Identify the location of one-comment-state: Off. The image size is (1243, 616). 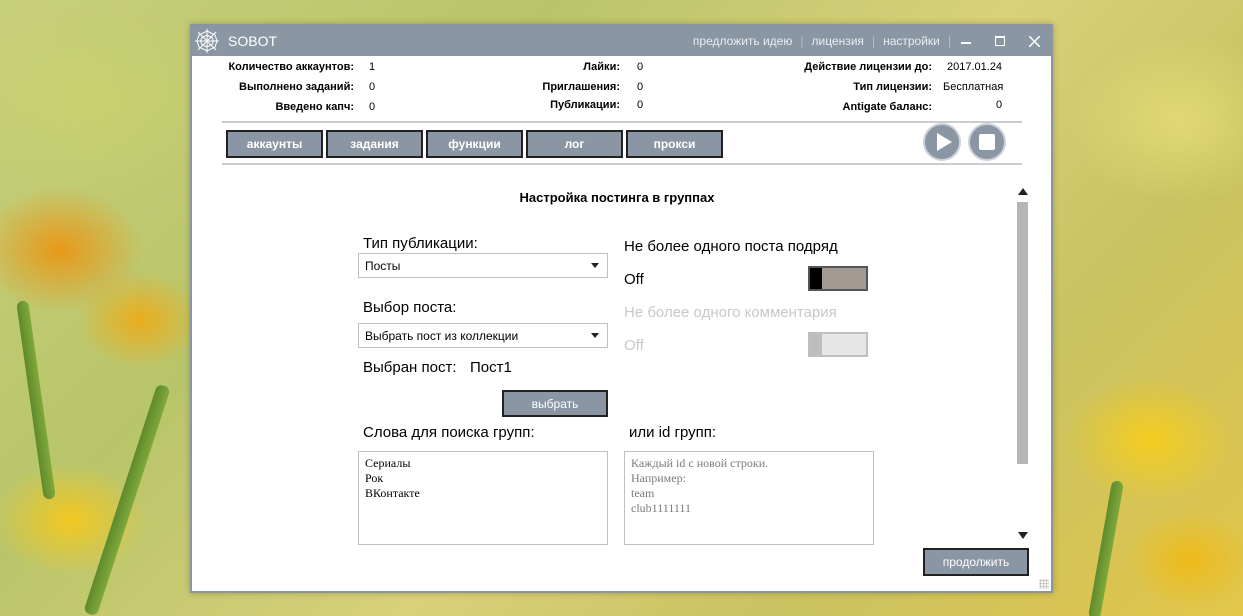
(634, 345).